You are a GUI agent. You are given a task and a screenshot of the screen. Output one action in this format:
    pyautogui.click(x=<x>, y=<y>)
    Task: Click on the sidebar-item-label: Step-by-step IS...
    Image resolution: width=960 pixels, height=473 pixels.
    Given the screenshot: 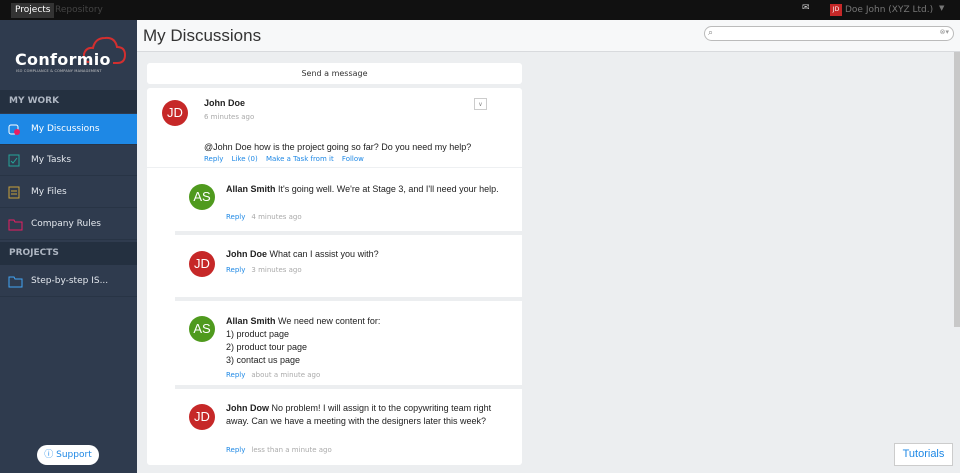 What is the action you would take?
    pyautogui.click(x=70, y=281)
    